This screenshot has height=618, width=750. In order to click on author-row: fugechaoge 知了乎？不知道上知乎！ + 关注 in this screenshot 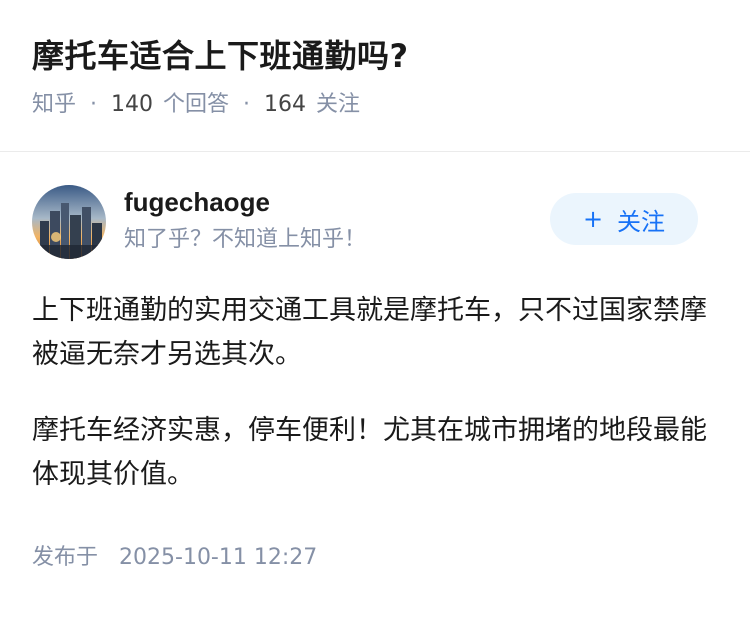, I will do `click(375, 222)`.